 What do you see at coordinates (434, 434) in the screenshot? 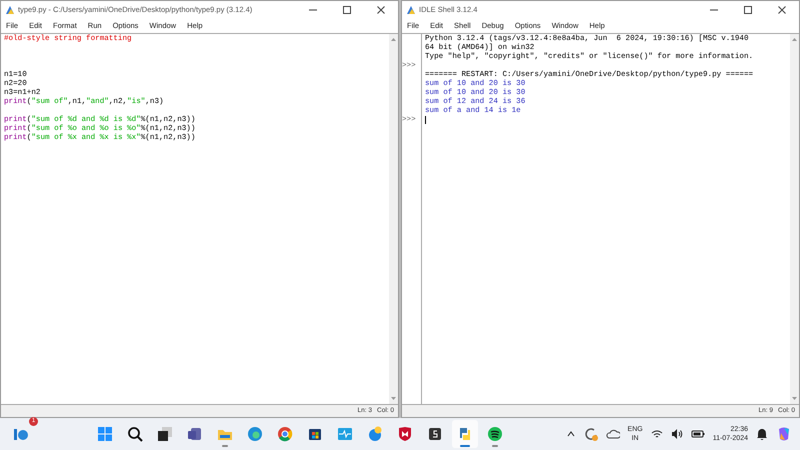
I see `app-icon` at bounding box center [434, 434].